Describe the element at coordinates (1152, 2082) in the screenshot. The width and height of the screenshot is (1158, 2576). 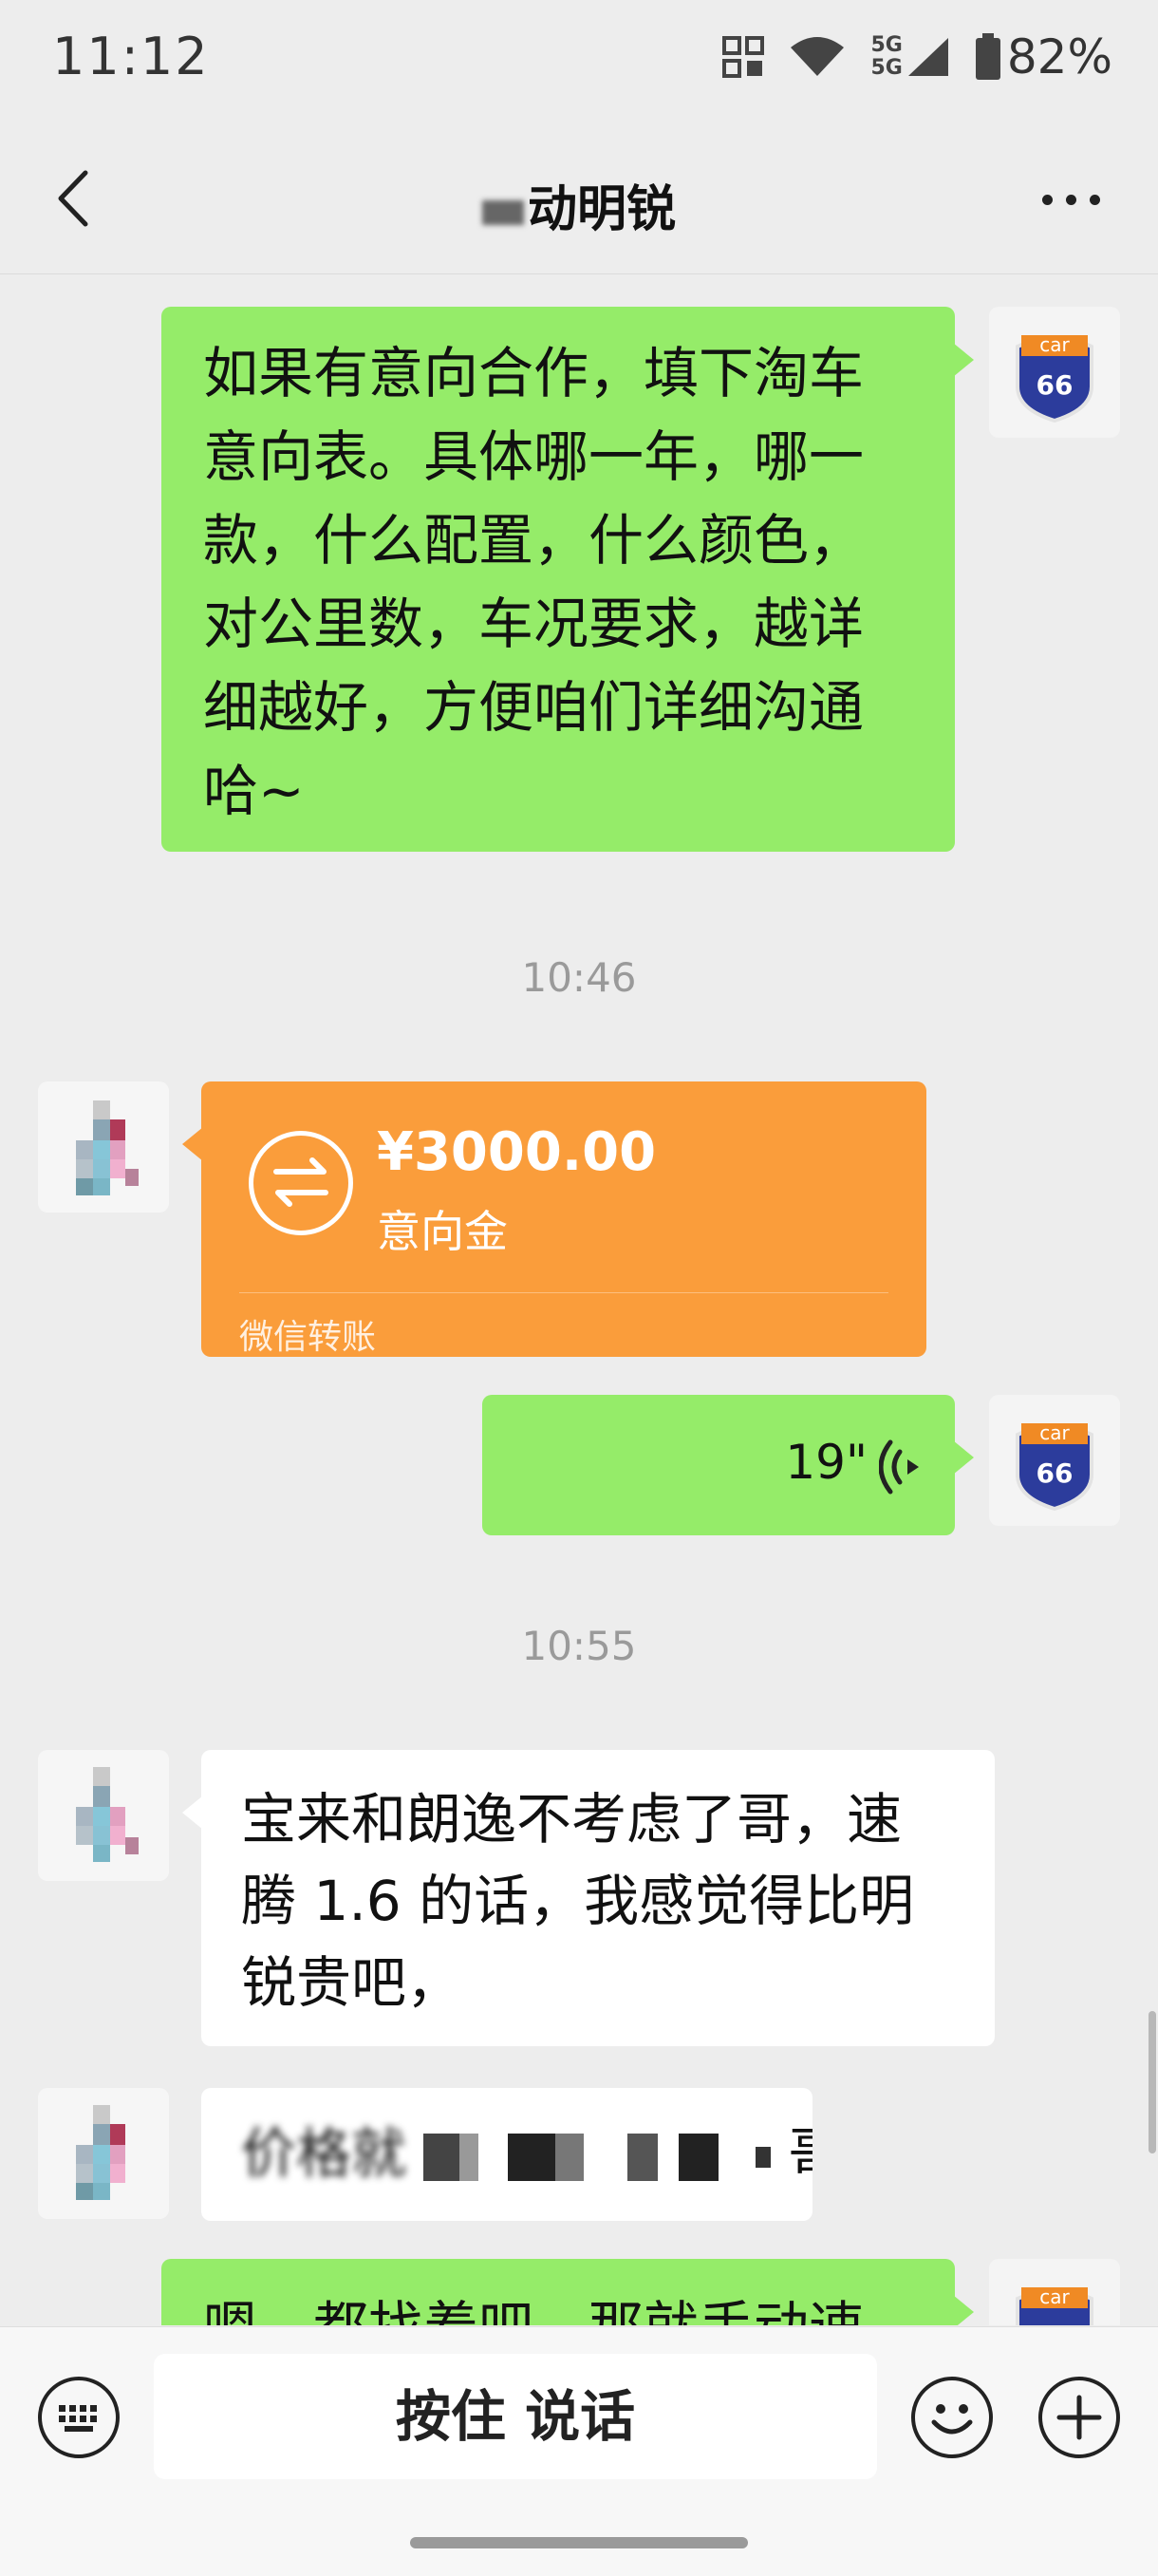
I see `scroll-indicator` at that location.